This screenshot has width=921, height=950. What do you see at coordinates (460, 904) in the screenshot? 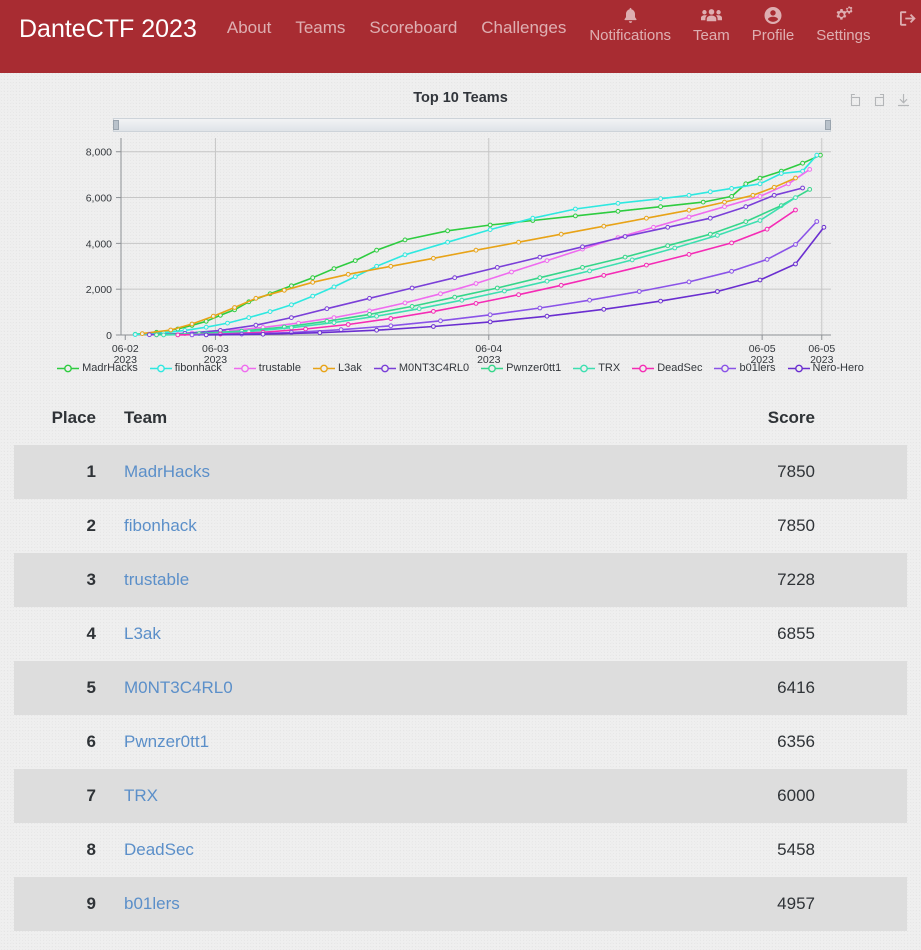
I see `table-row: 9 b01lers 4957` at bounding box center [460, 904].